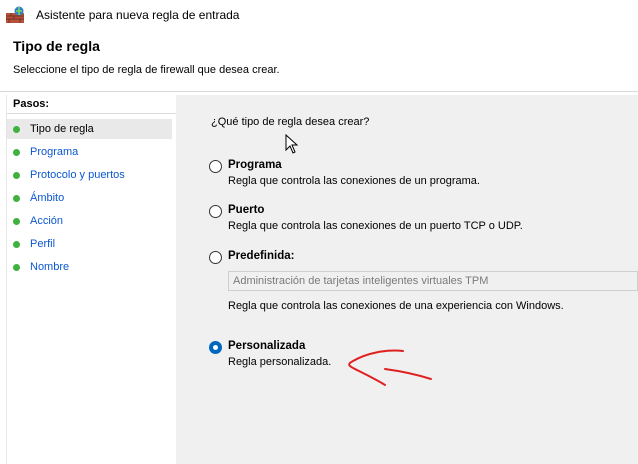 The height and width of the screenshot is (464, 638). Describe the element at coordinates (47, 221) in the screenshot. I see `step-label: Acción` at that location.